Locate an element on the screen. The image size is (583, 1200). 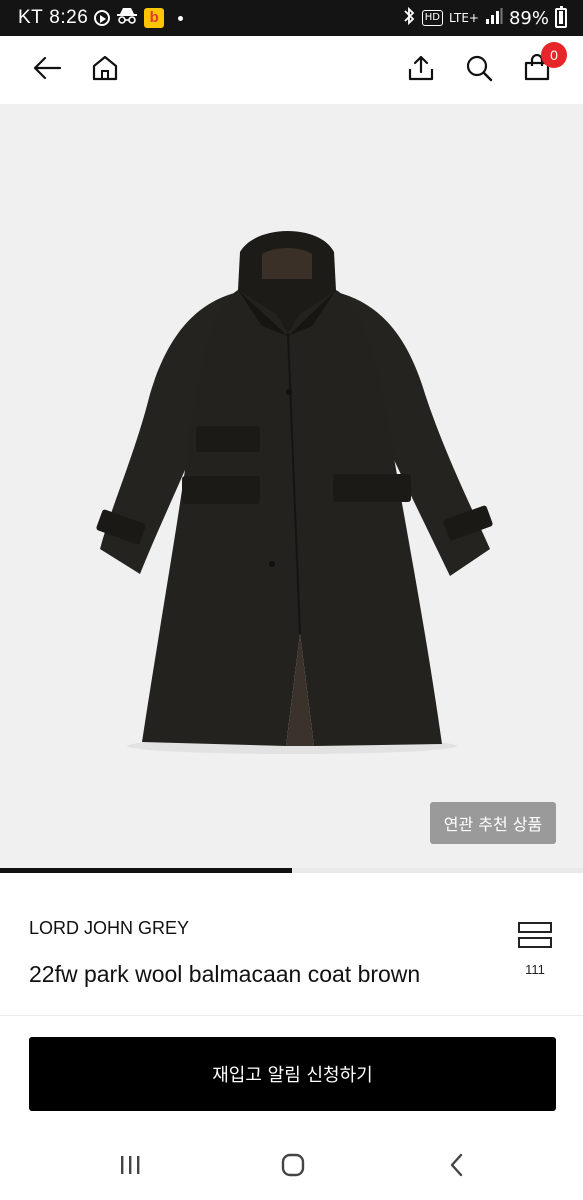
media-play-icon is located at coordinates (102, 18).